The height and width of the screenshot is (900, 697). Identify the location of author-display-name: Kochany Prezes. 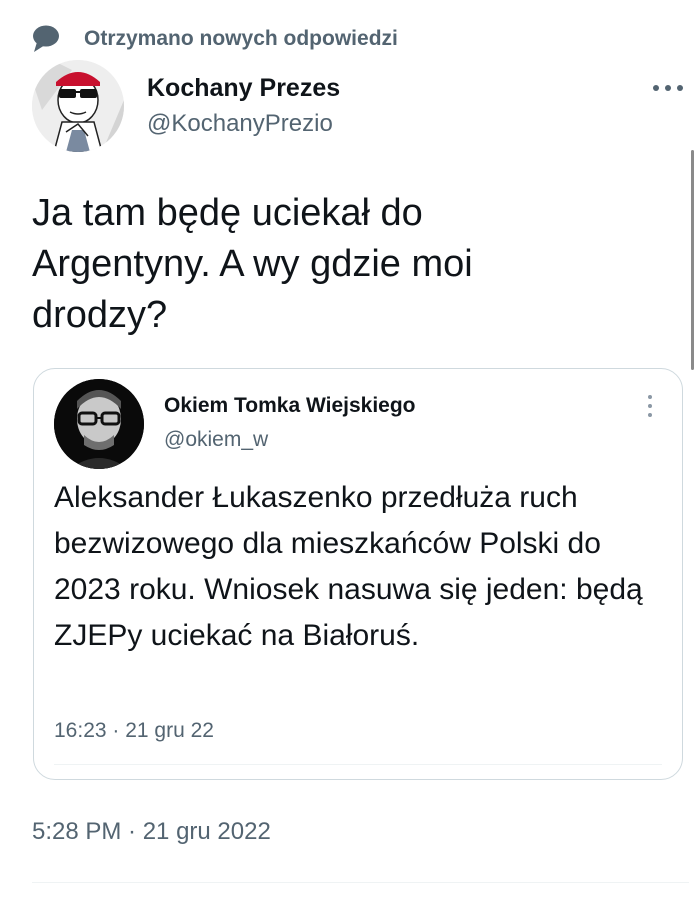
(243, 88).